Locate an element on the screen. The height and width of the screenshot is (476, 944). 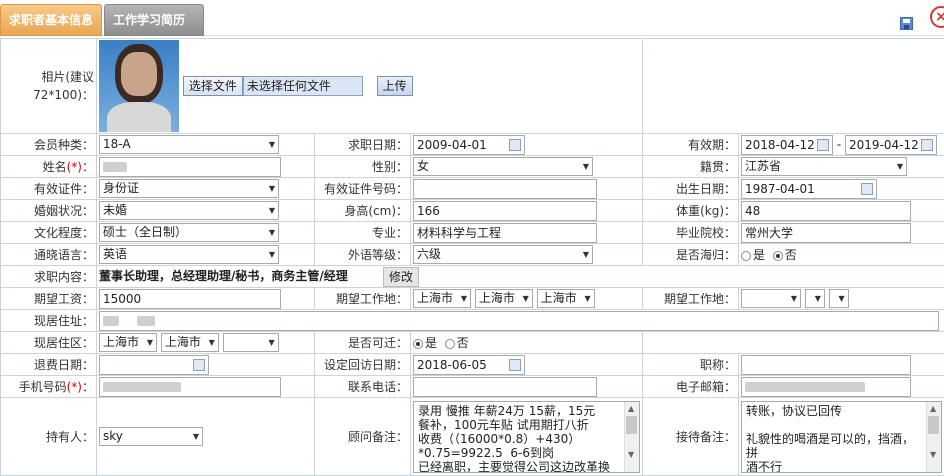
file-status: 未选择任何文件 is located at coordinates (302, 86).